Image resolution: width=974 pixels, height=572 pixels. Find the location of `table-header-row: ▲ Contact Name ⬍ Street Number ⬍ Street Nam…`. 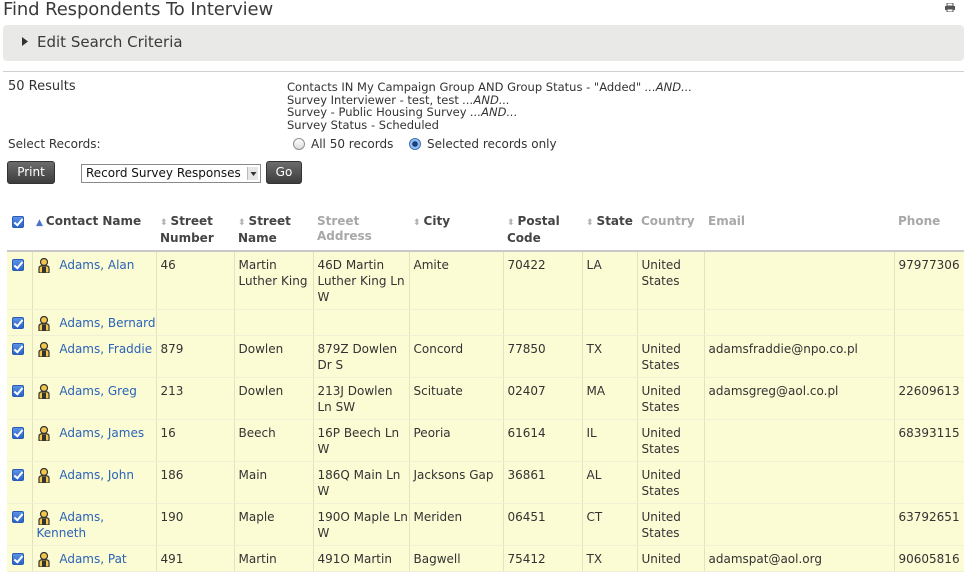

table-header-row: ▲ Contact Name ⬍ Street Number ⬍ Street Nam… is located at coordinates (485, 230).